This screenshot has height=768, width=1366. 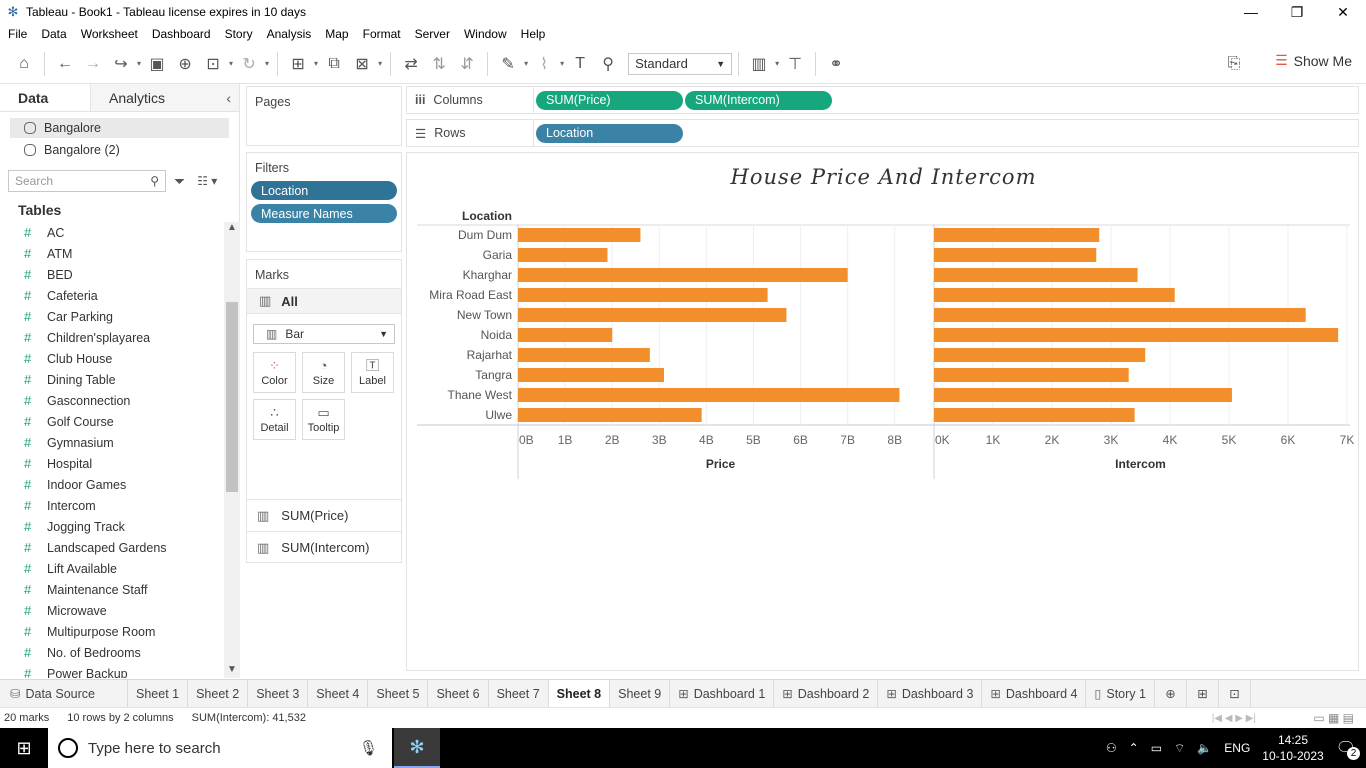 I want to click on view-options-icon: ☷ ▾, so click(x=207, y=181).